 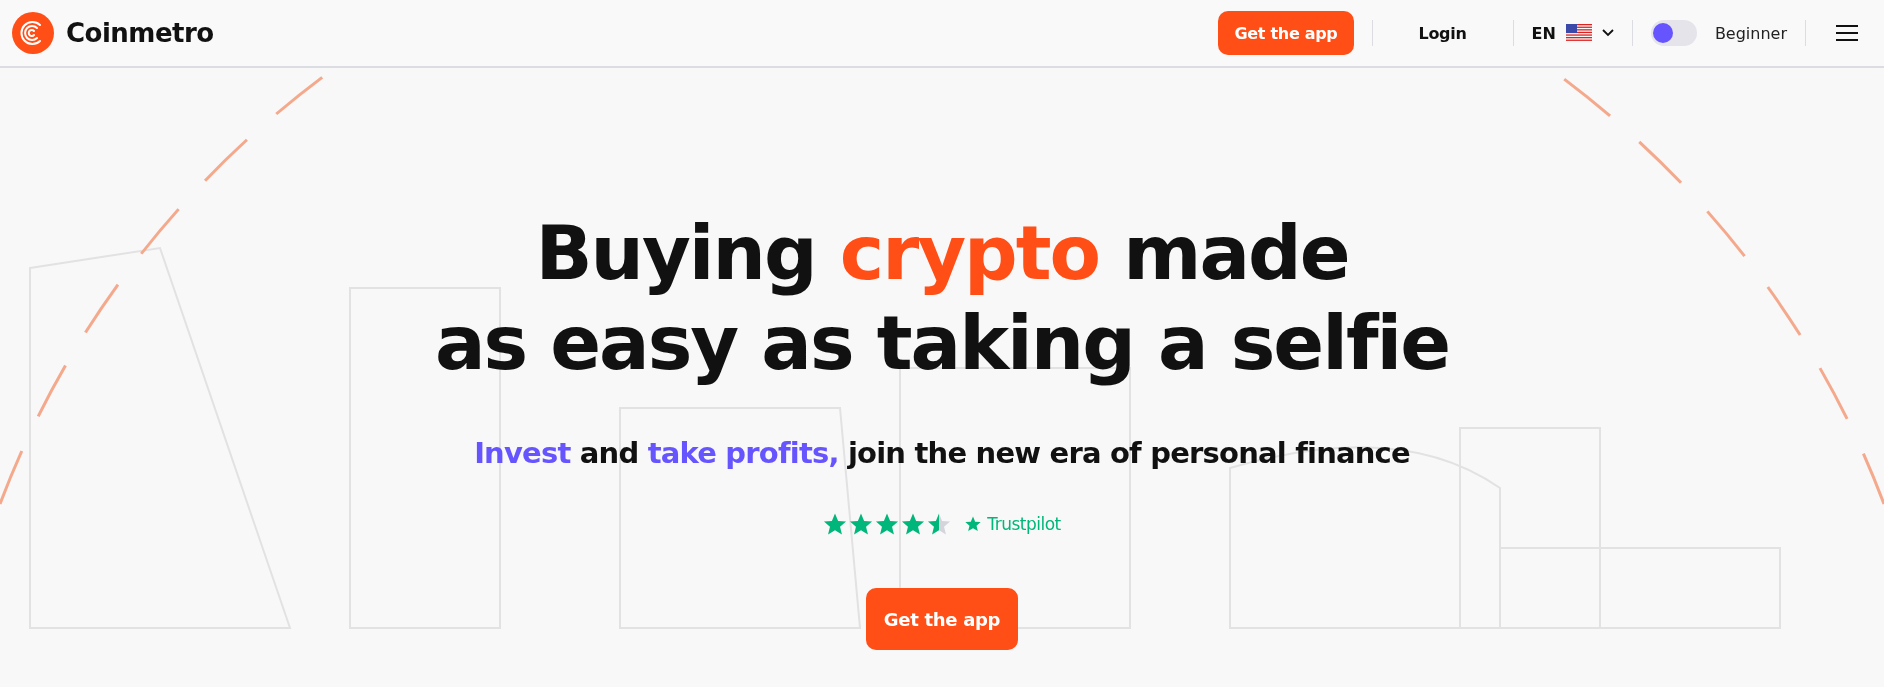 What do you see at coordinates (1607, 33) in the screenshot?
I see `chevron-down-icon` at bounding box center [1607, 33].